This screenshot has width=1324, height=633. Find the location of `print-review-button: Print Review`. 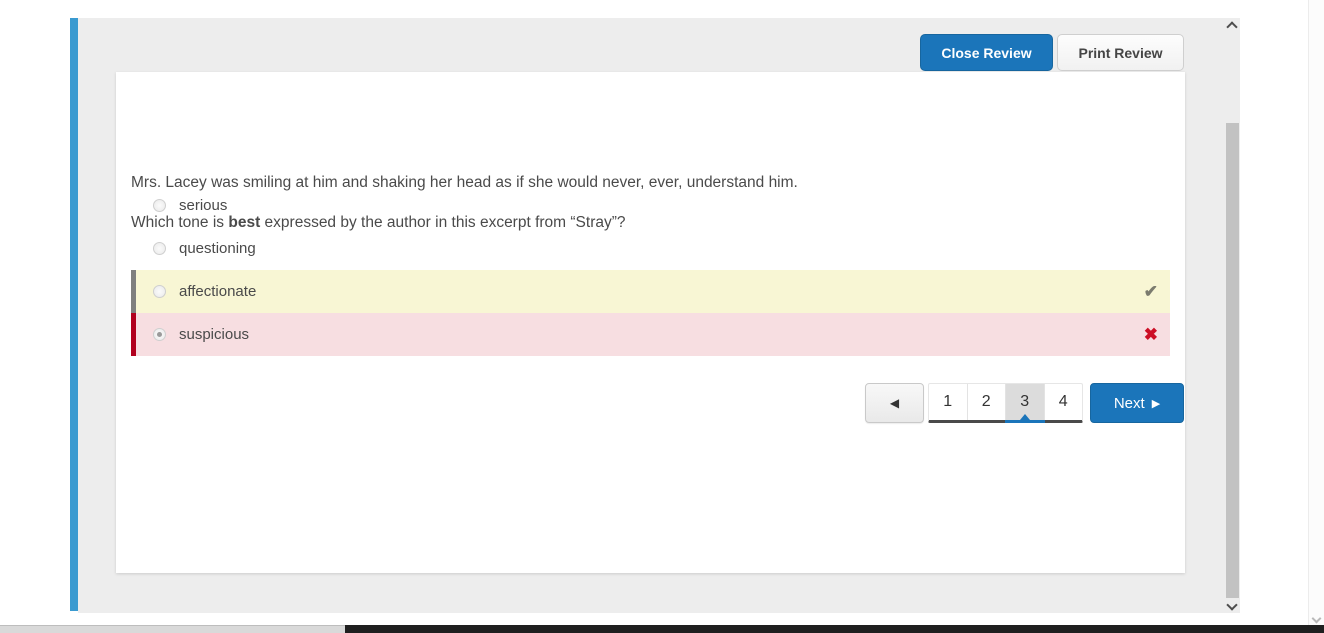

print-review-button: Print Review is located at coordinates (1120, 52).